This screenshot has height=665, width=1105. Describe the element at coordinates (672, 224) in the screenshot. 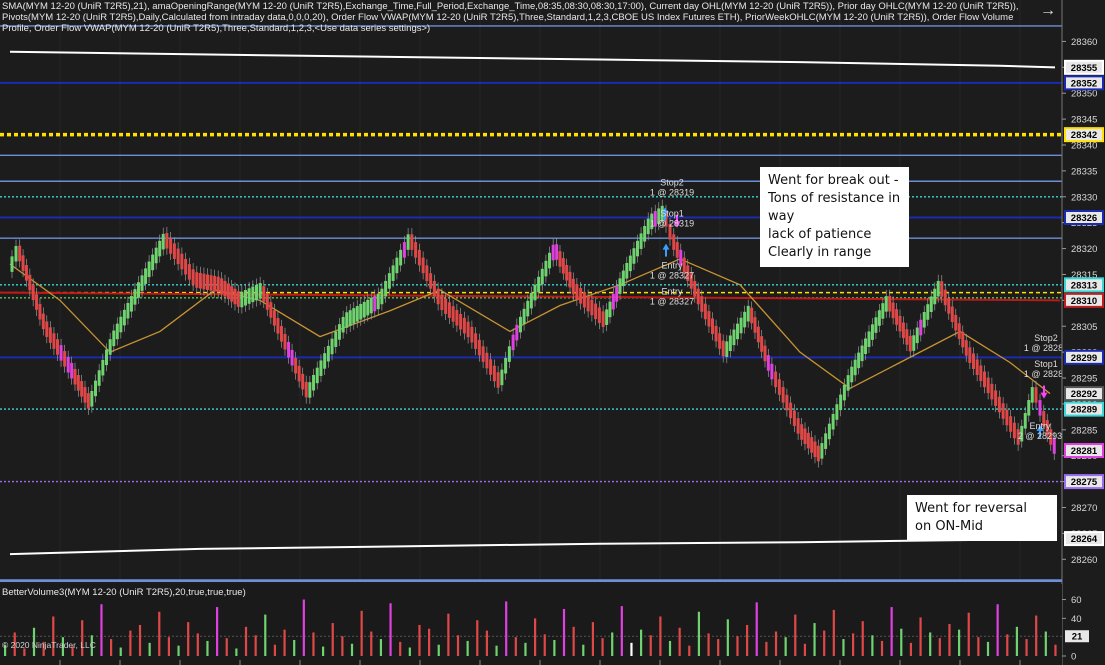

I see `annotation-value: 1 @ 28319` at that location.